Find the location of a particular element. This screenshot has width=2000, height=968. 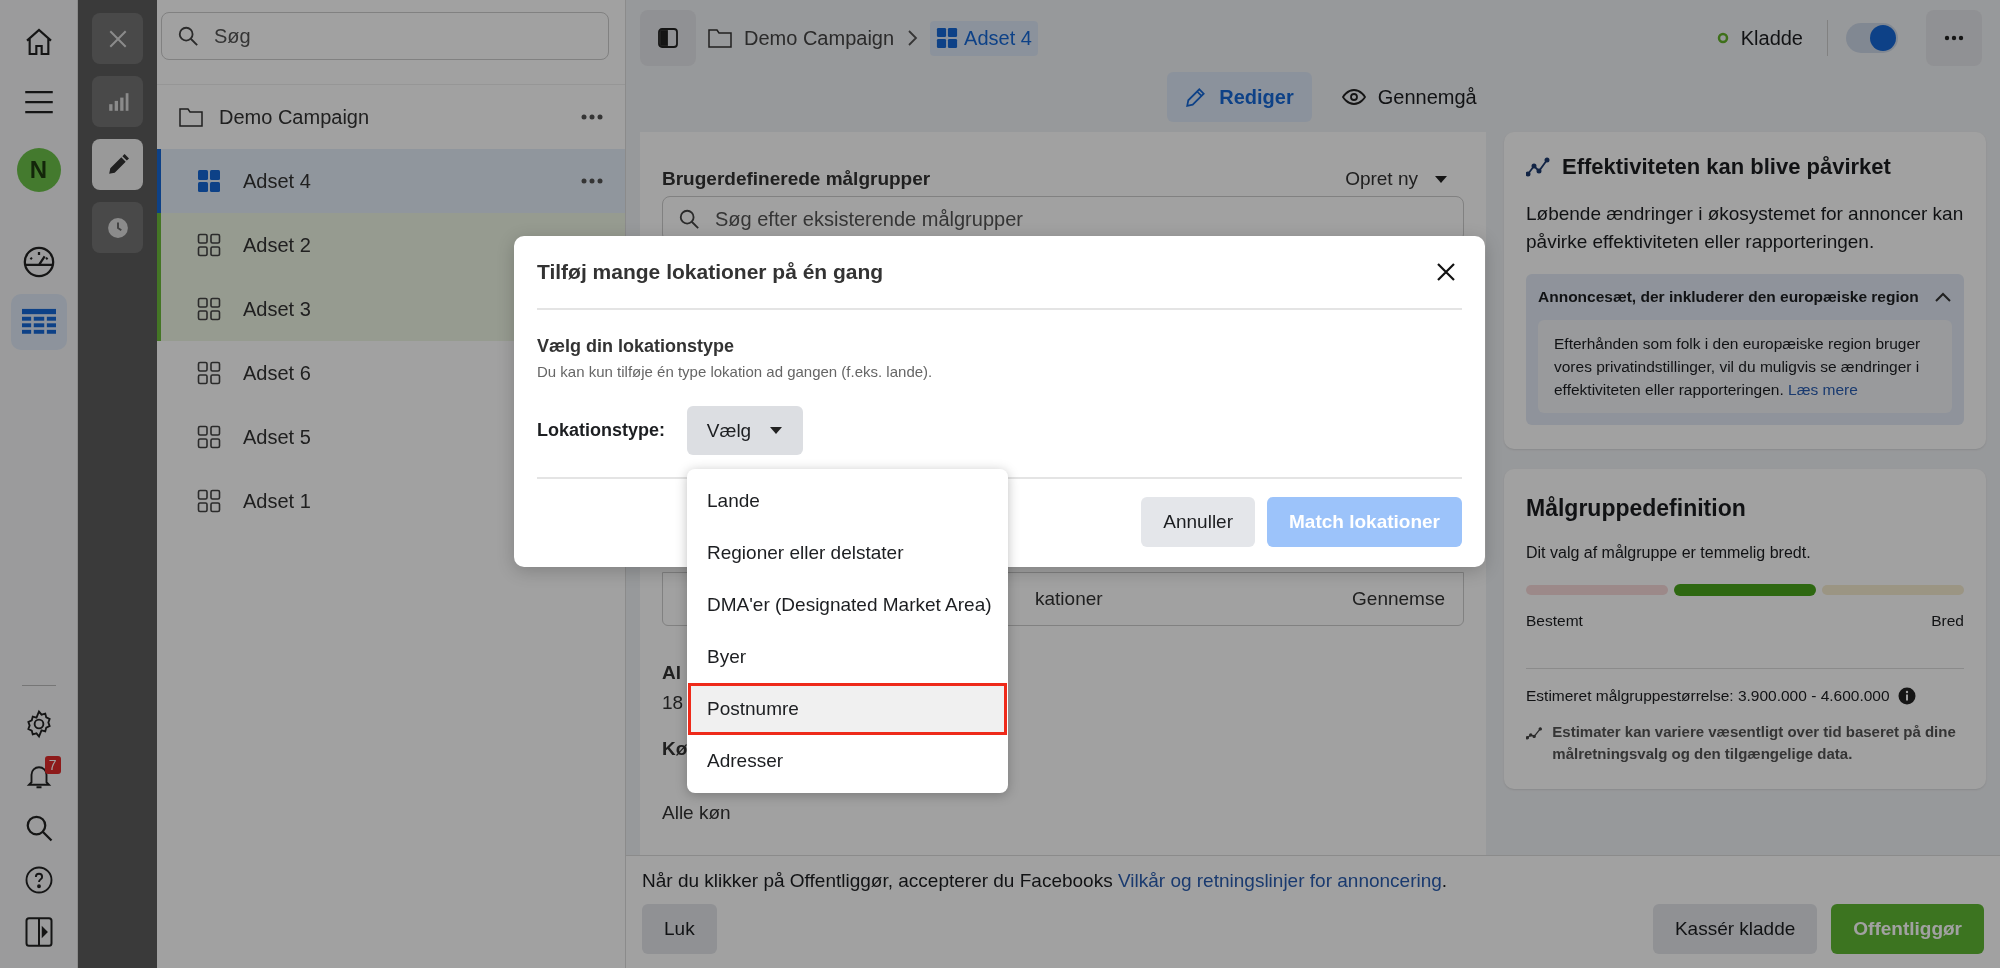

menu-icon is located at coordinates (38, 102).